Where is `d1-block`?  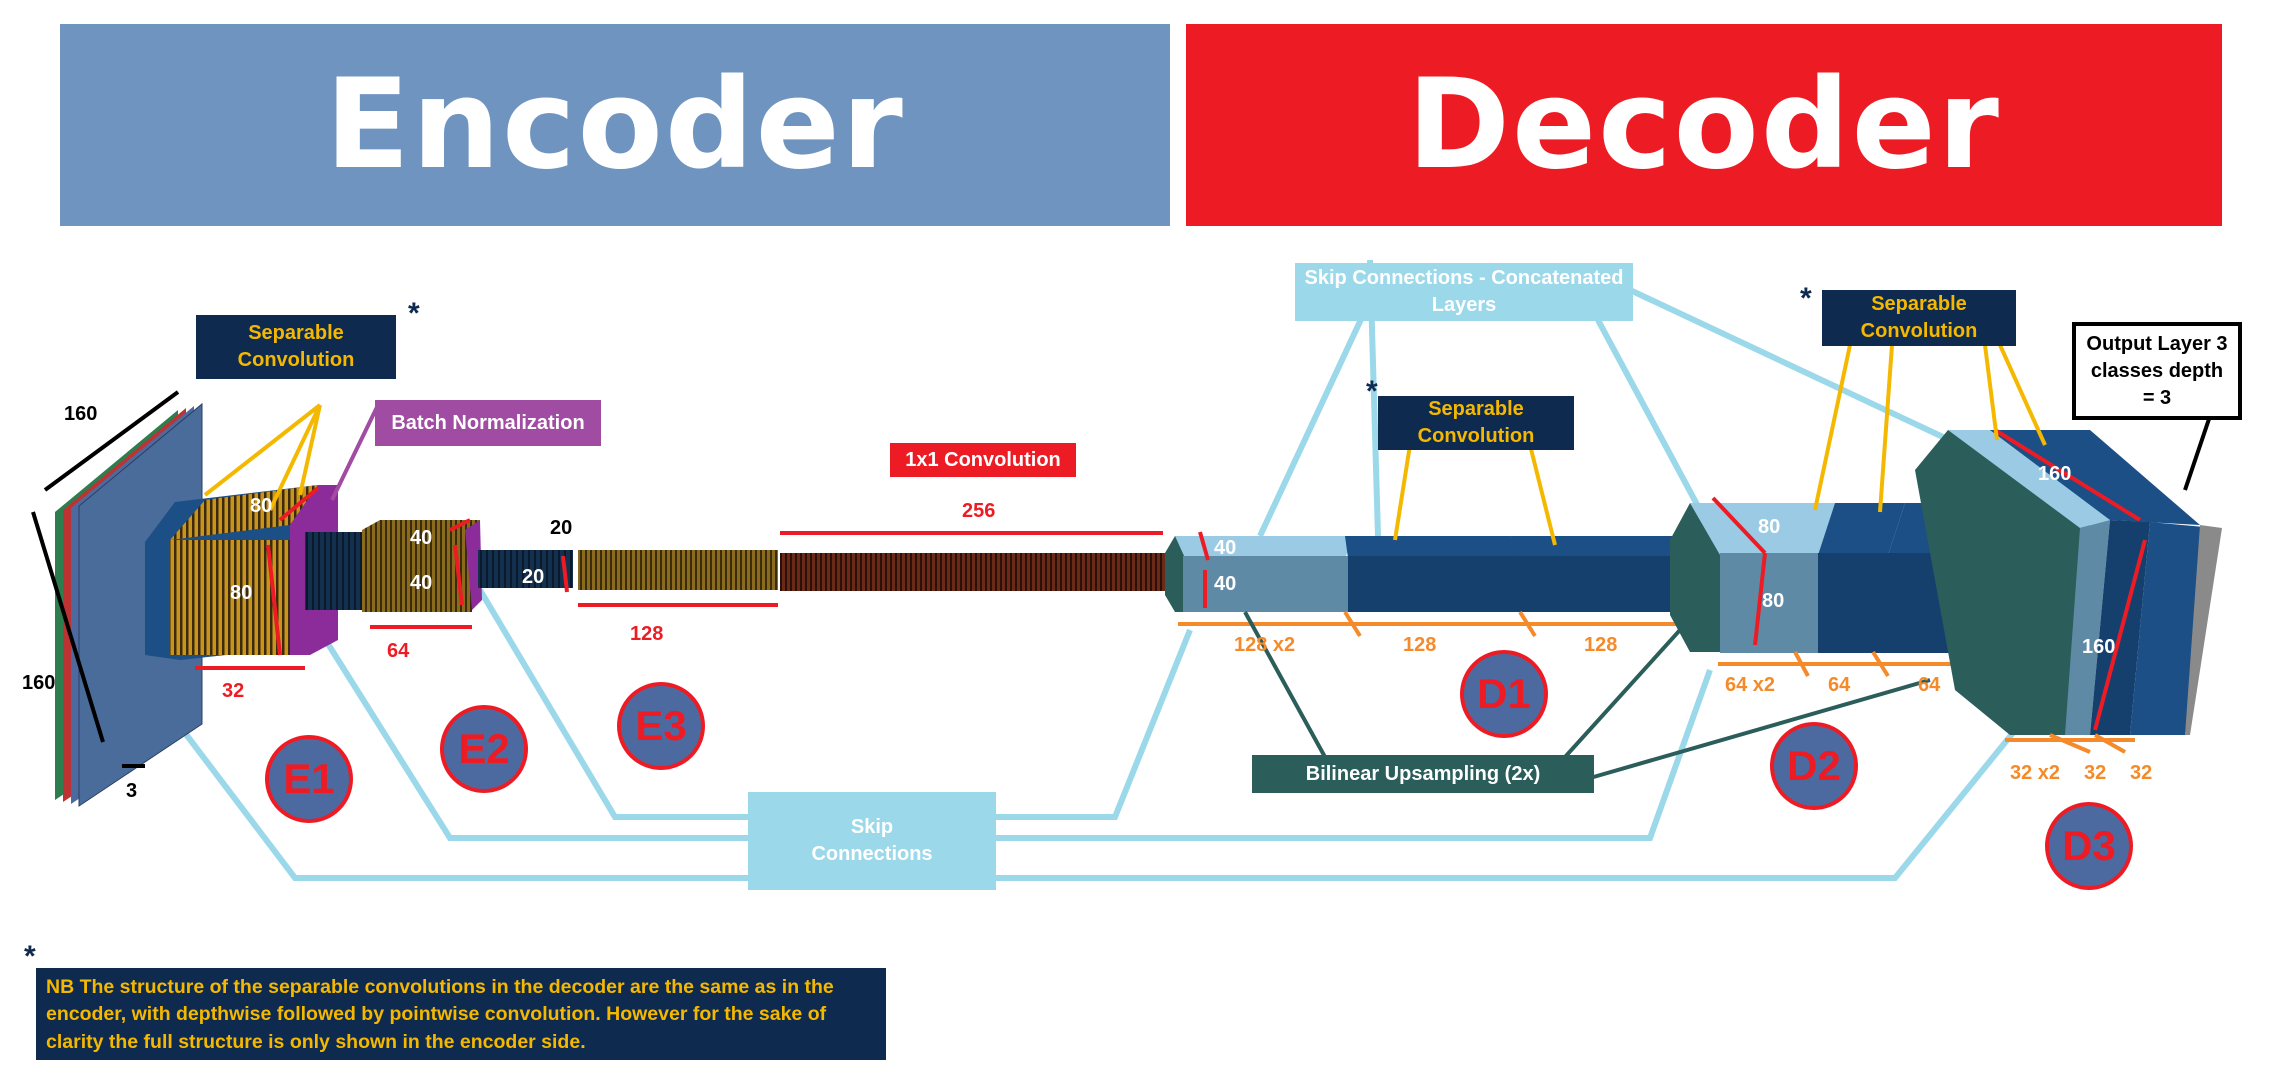
d1-block is located at coordinates (1428, 584).